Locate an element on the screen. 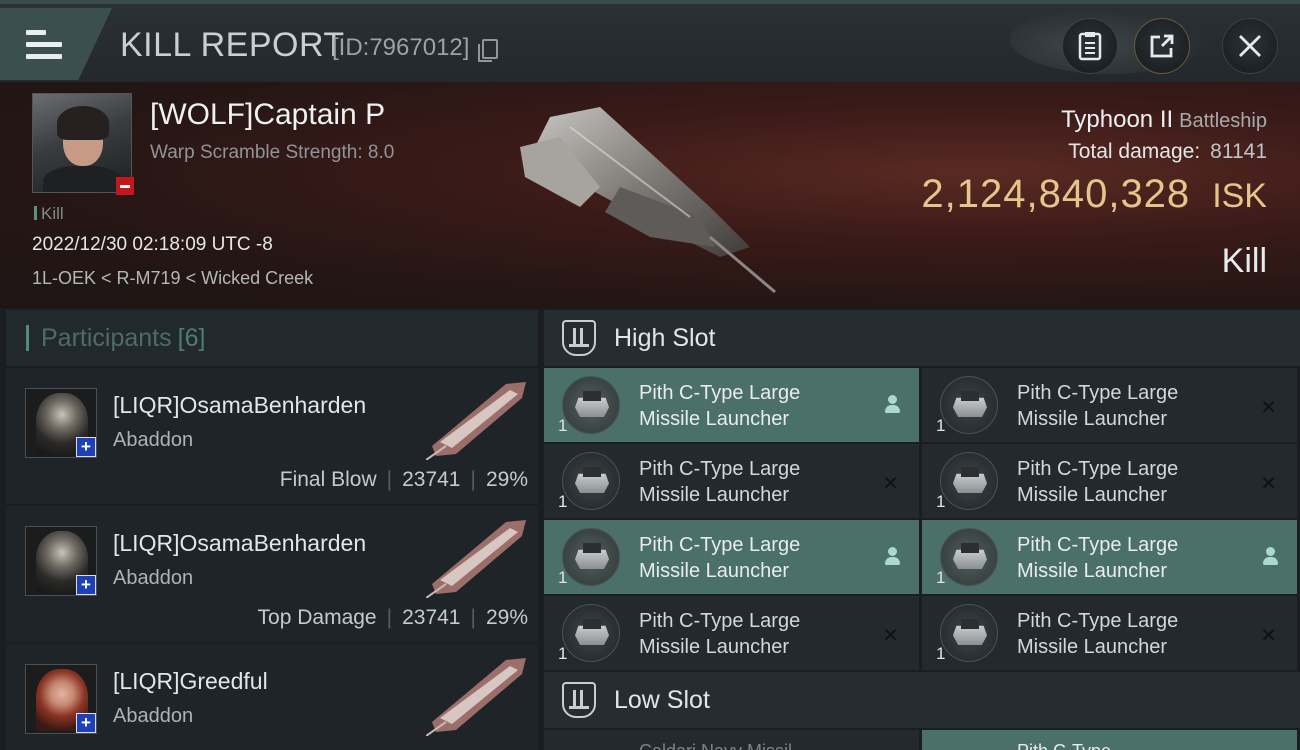 The image size is (1300, 750). participant-stats: Top Damage | 23741 | 29% is located at coordinates (392, 617).